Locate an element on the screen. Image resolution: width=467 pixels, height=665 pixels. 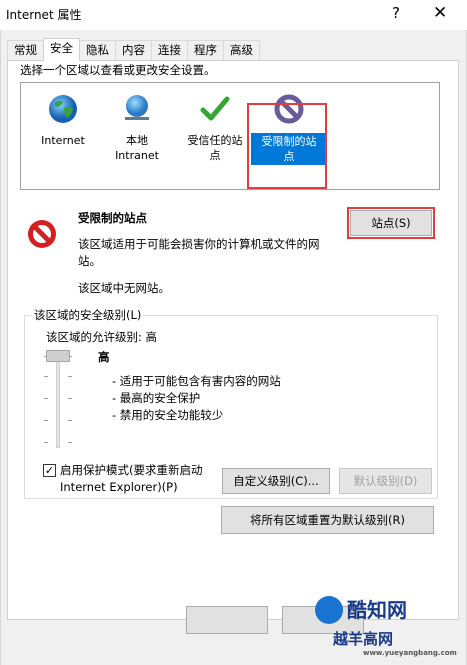
watermark-url: www.yueyangbang.com is located at coordinates (410, 653).